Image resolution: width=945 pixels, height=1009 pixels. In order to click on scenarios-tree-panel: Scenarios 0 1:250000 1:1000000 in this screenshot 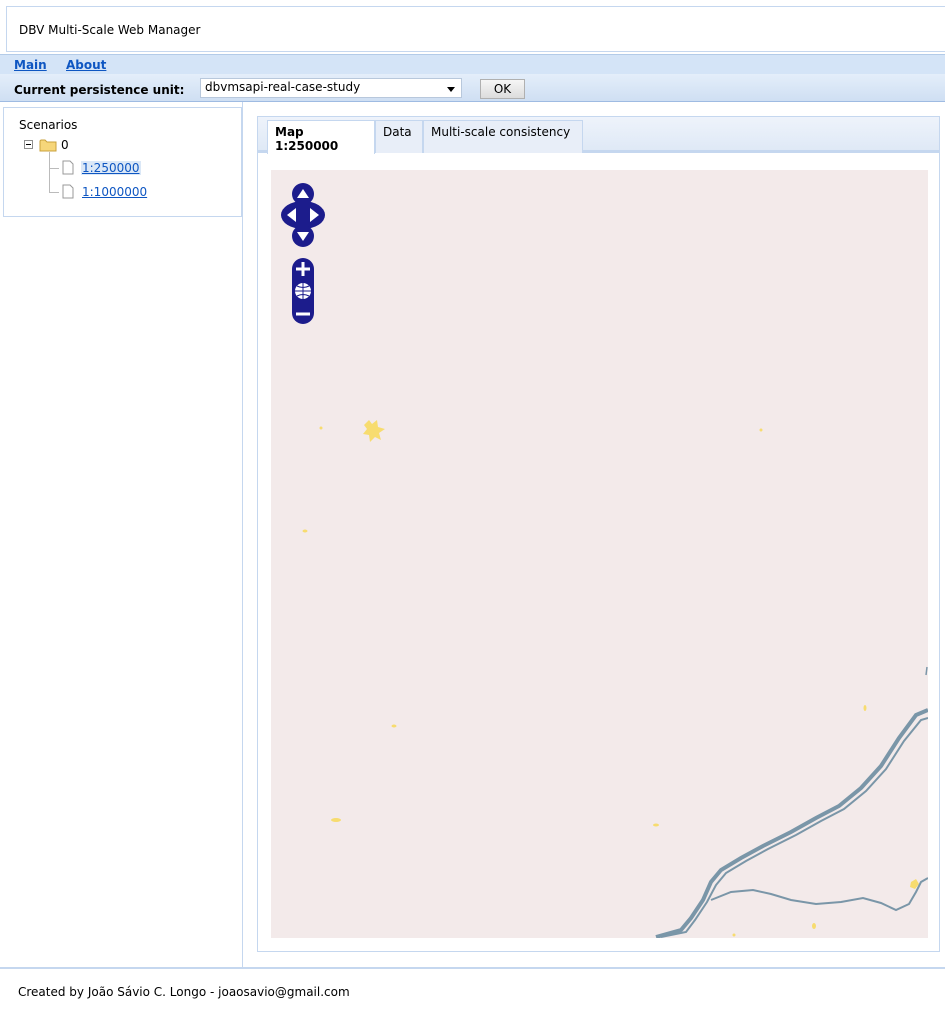, I will do `click(122, 162)`.